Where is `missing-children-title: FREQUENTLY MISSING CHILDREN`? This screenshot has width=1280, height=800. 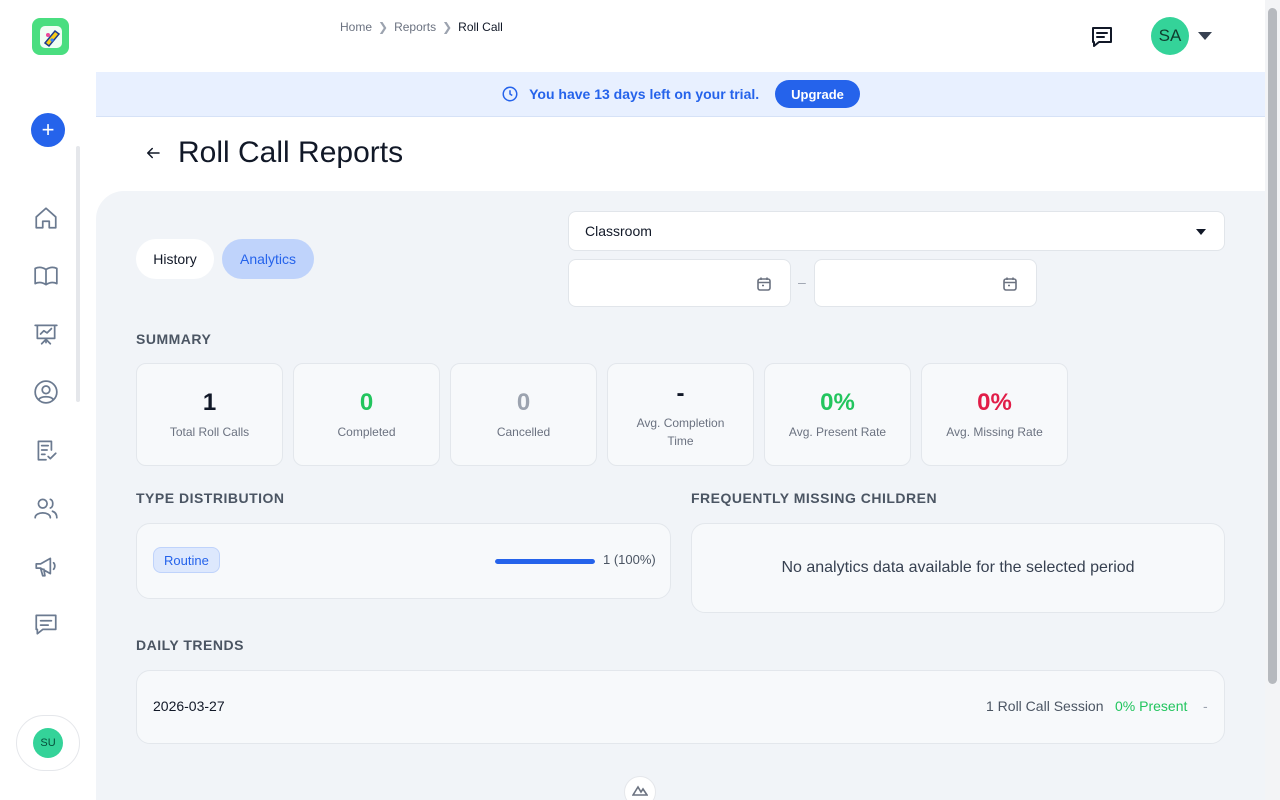
missing-children-title: FREQUENTLY MISSING CHILDREN is located at coordinates (814, 498).